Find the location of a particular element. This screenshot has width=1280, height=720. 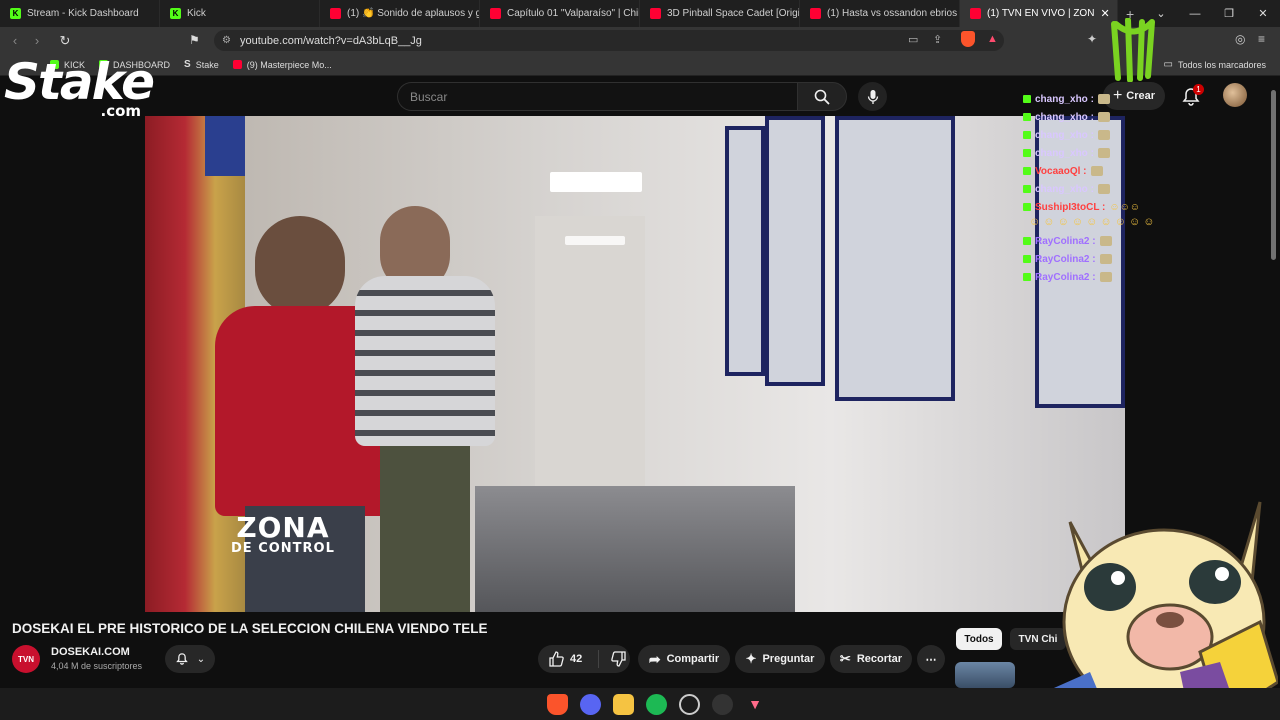

extensions-icon: ✦ is located at coordinates (1092, 39).